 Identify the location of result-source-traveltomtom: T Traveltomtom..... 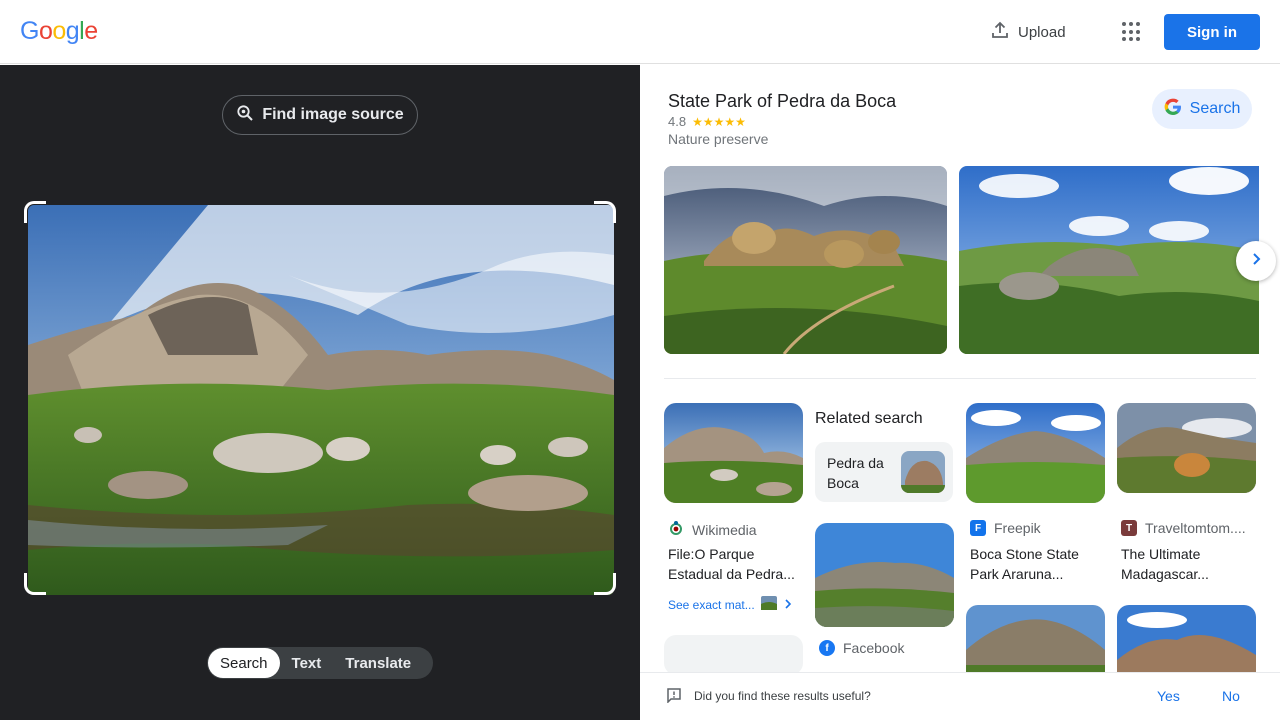
(1183, 528).